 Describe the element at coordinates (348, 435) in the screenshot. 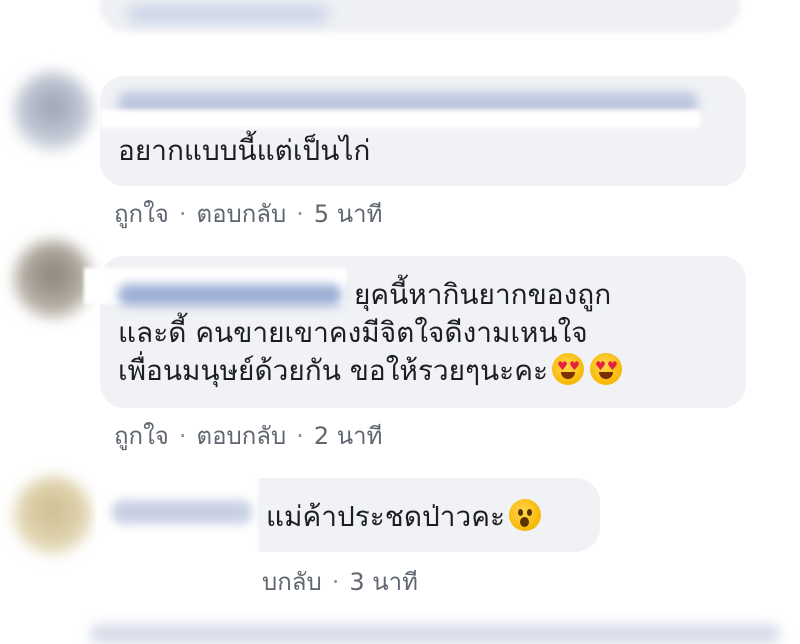

I see `timestamp: 2 นาที` at that location.